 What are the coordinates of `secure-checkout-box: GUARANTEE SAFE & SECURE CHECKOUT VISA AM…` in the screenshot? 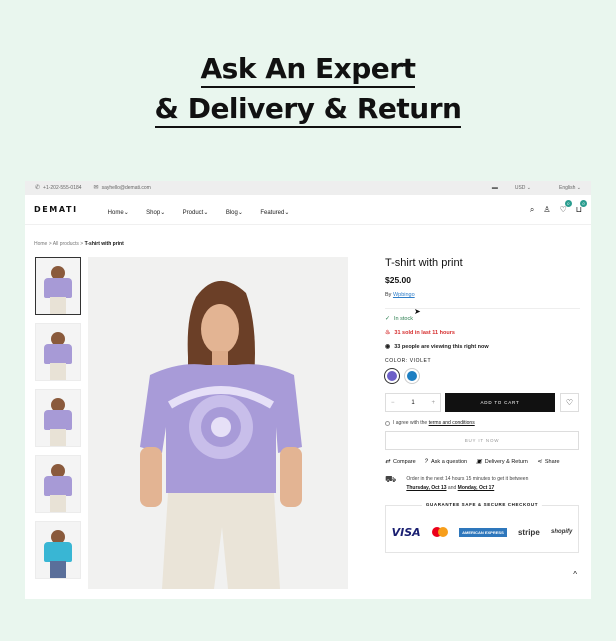 It's located at (482, 527).